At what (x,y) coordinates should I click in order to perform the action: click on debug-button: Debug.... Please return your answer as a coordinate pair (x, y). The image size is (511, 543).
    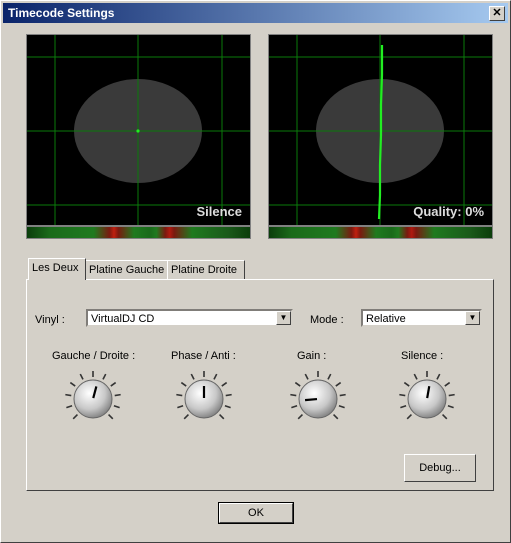
    Looking at the image, I should click on (440, 468).